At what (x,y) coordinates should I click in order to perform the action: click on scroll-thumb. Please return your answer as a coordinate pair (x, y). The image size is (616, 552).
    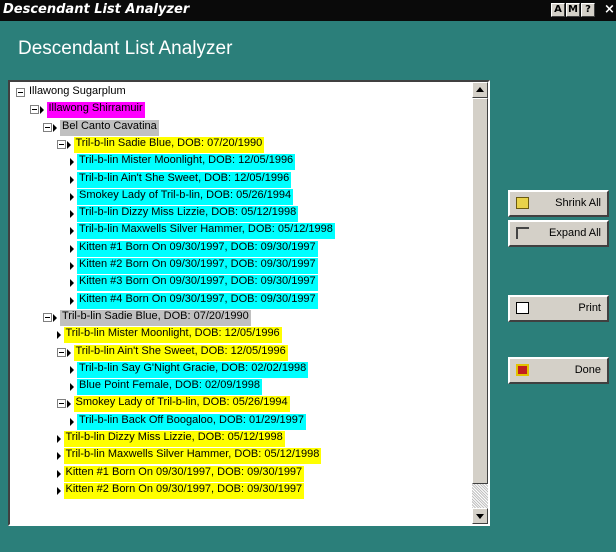
    Looking at the image, I should click on (480, 291).